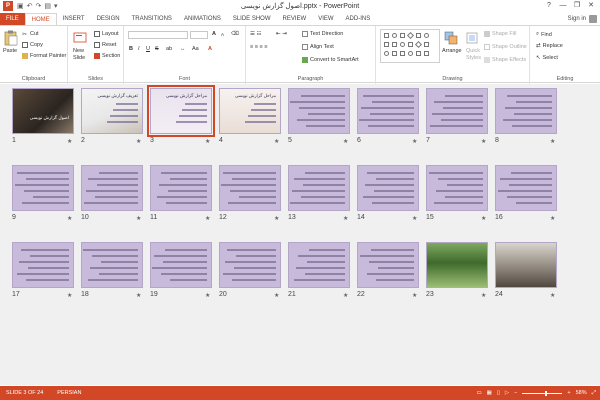 The height and width of the screenshot is (400, 600). I want to click on find-button: ⌕ Find, so click(544, 34).